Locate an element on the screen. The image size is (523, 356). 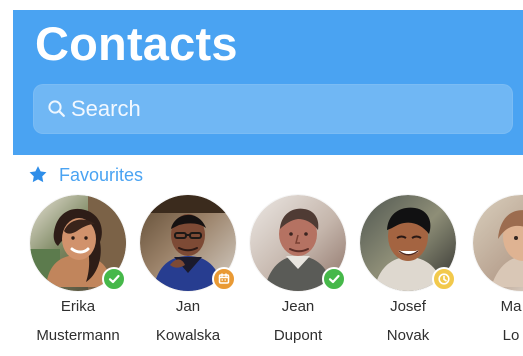
page-title: Contacts is located at coordinates (136, 43).